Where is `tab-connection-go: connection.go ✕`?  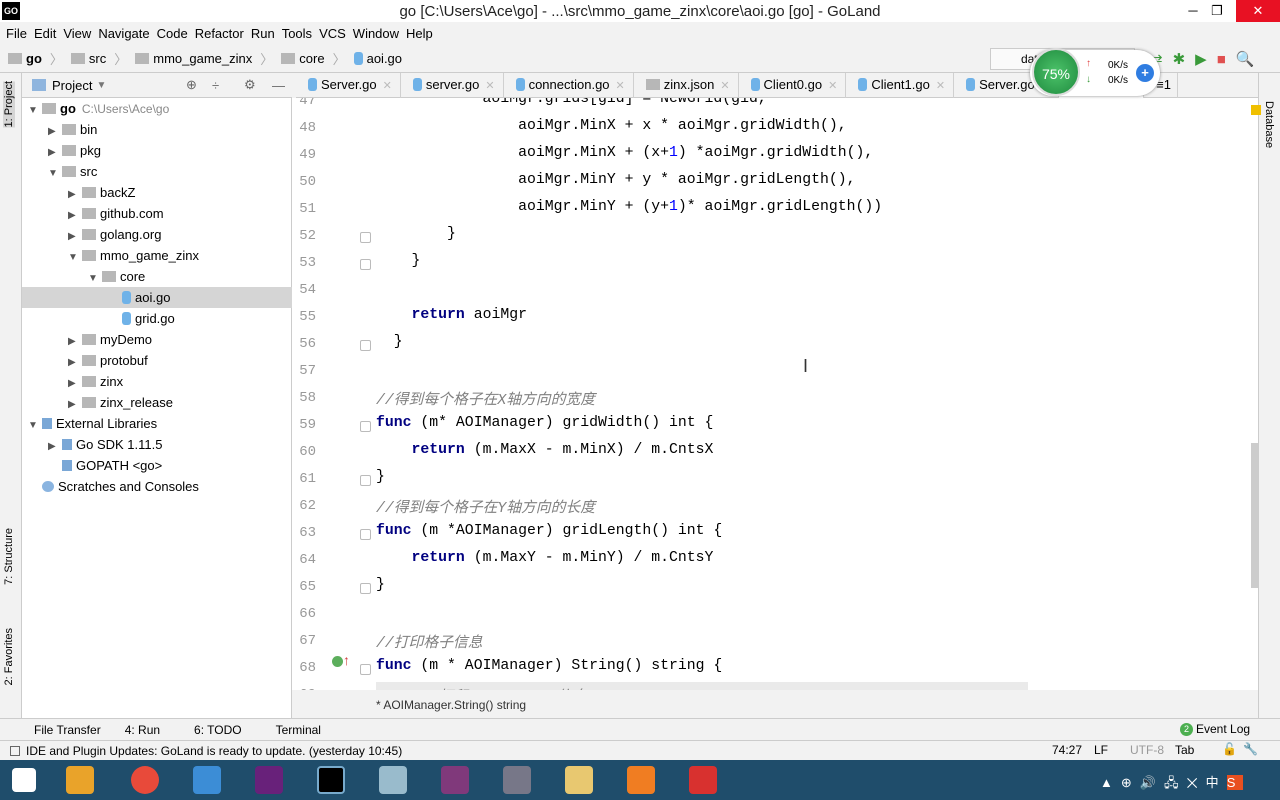 tab-connection-go: connection.go ✕ is located at coordinates (569, 85).